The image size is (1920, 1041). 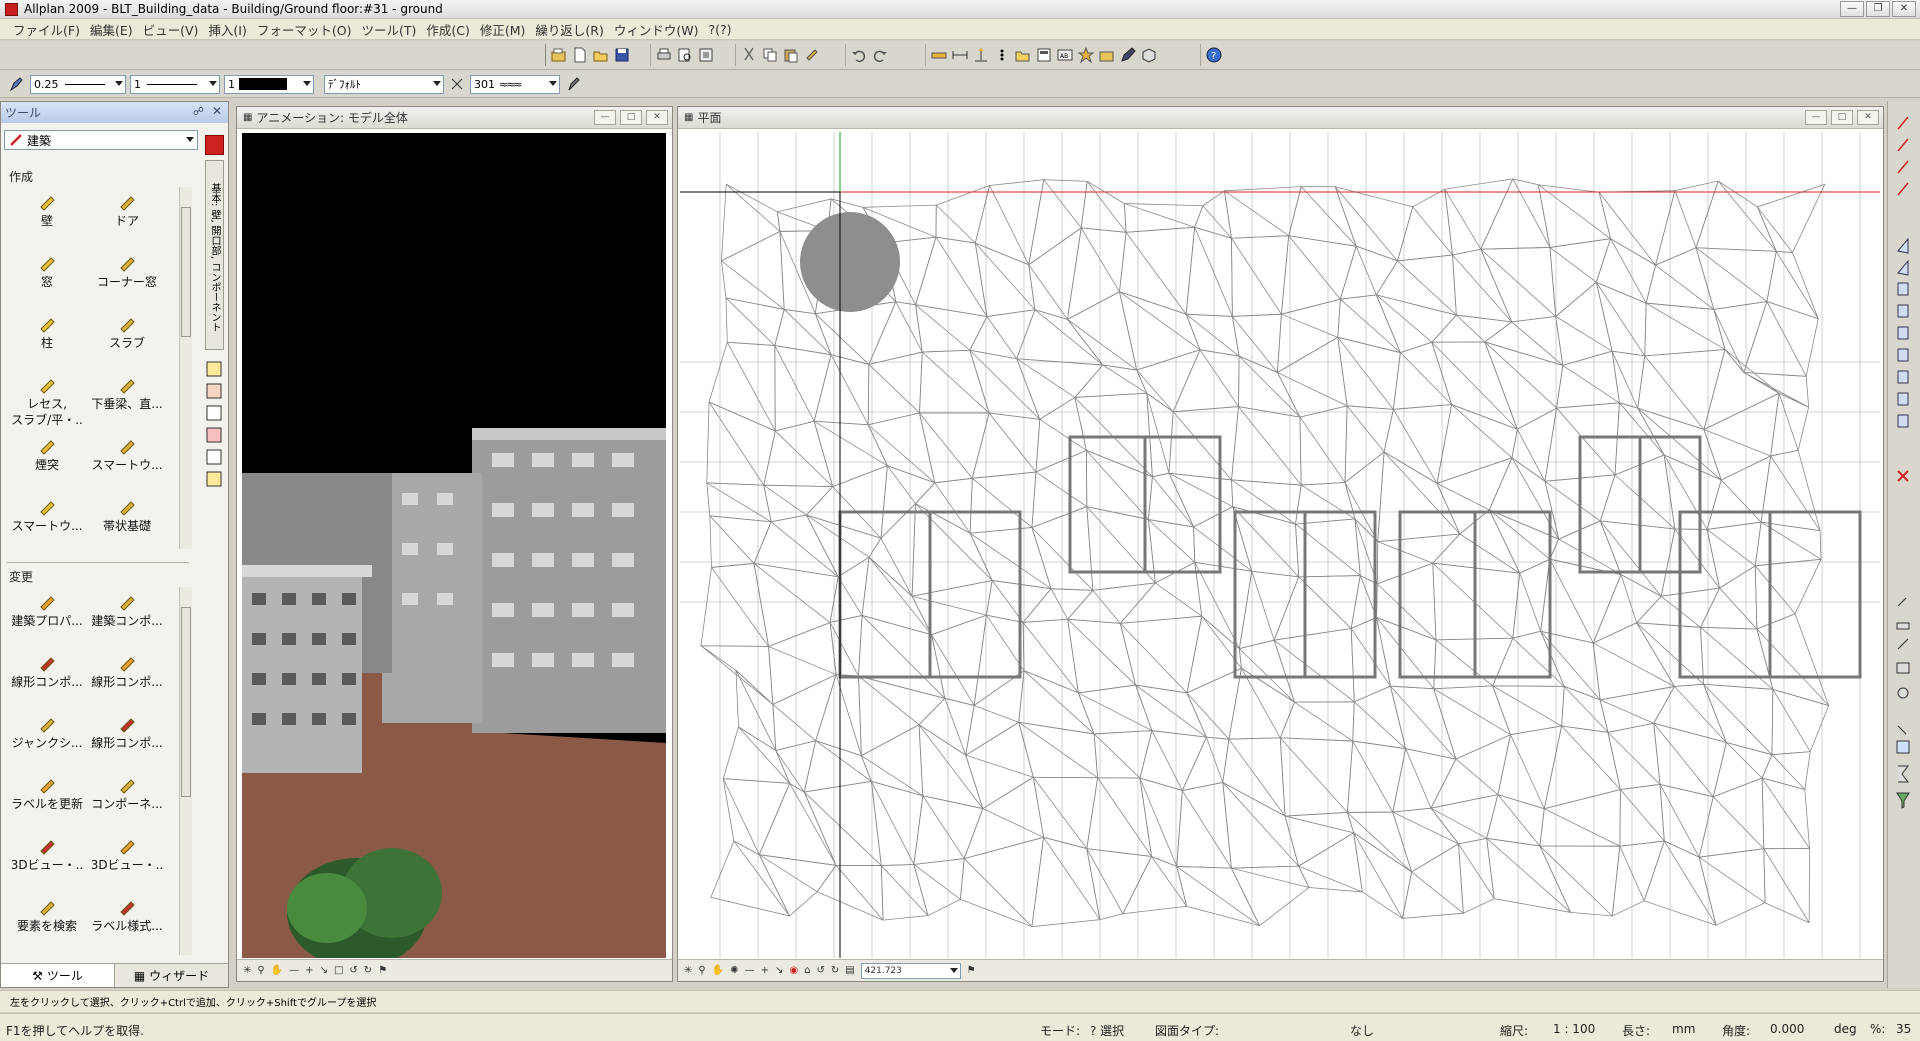 I want to click on measure-icon, so click(x=939, y=55).